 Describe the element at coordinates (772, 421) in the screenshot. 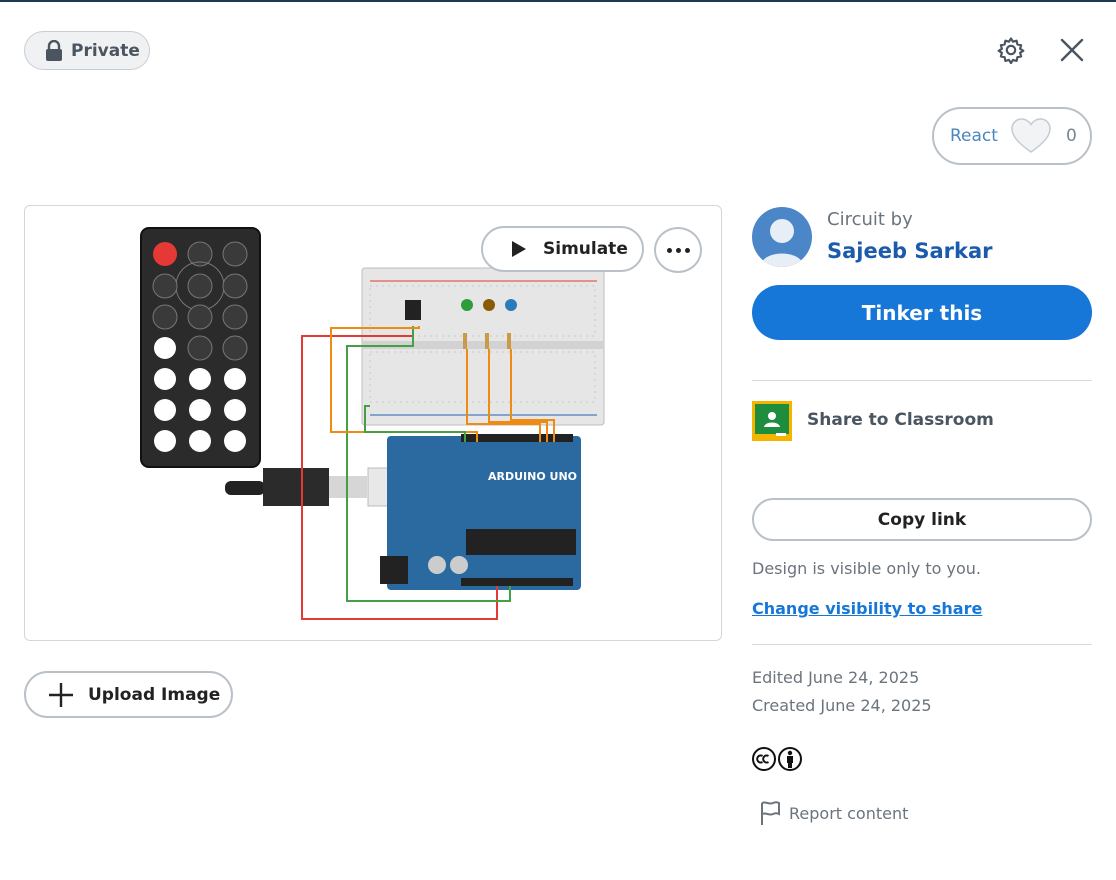

I see `google-classroom-icon` at that location.